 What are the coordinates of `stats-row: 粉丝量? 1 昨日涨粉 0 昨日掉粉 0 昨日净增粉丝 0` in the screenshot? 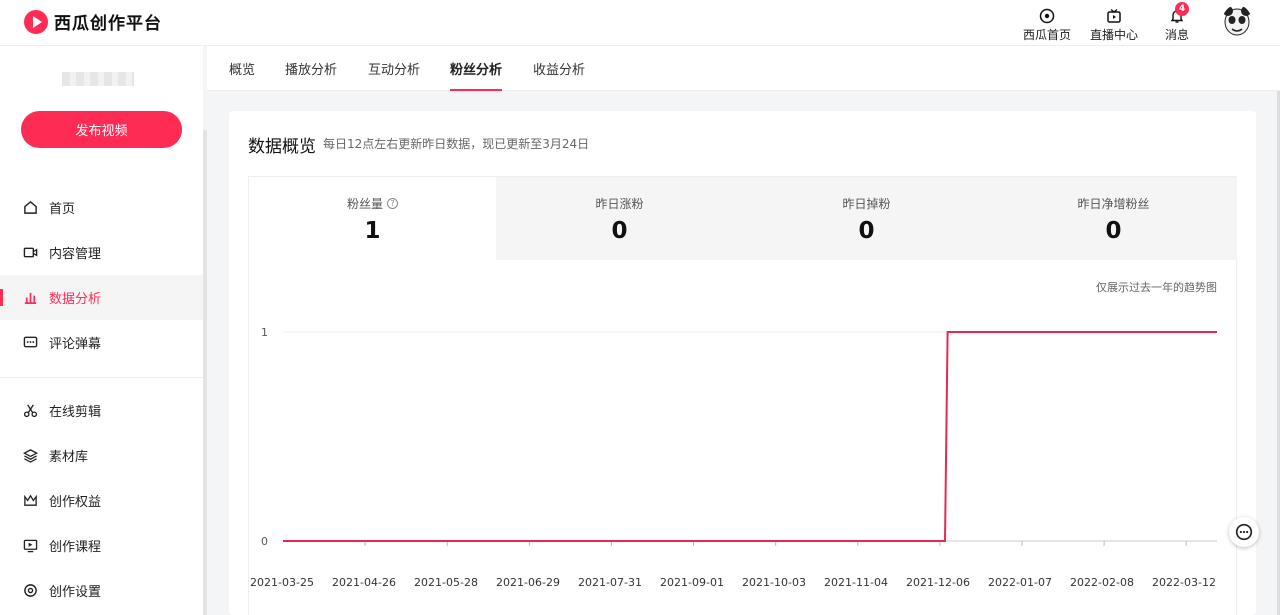 It's located at (742, 218).